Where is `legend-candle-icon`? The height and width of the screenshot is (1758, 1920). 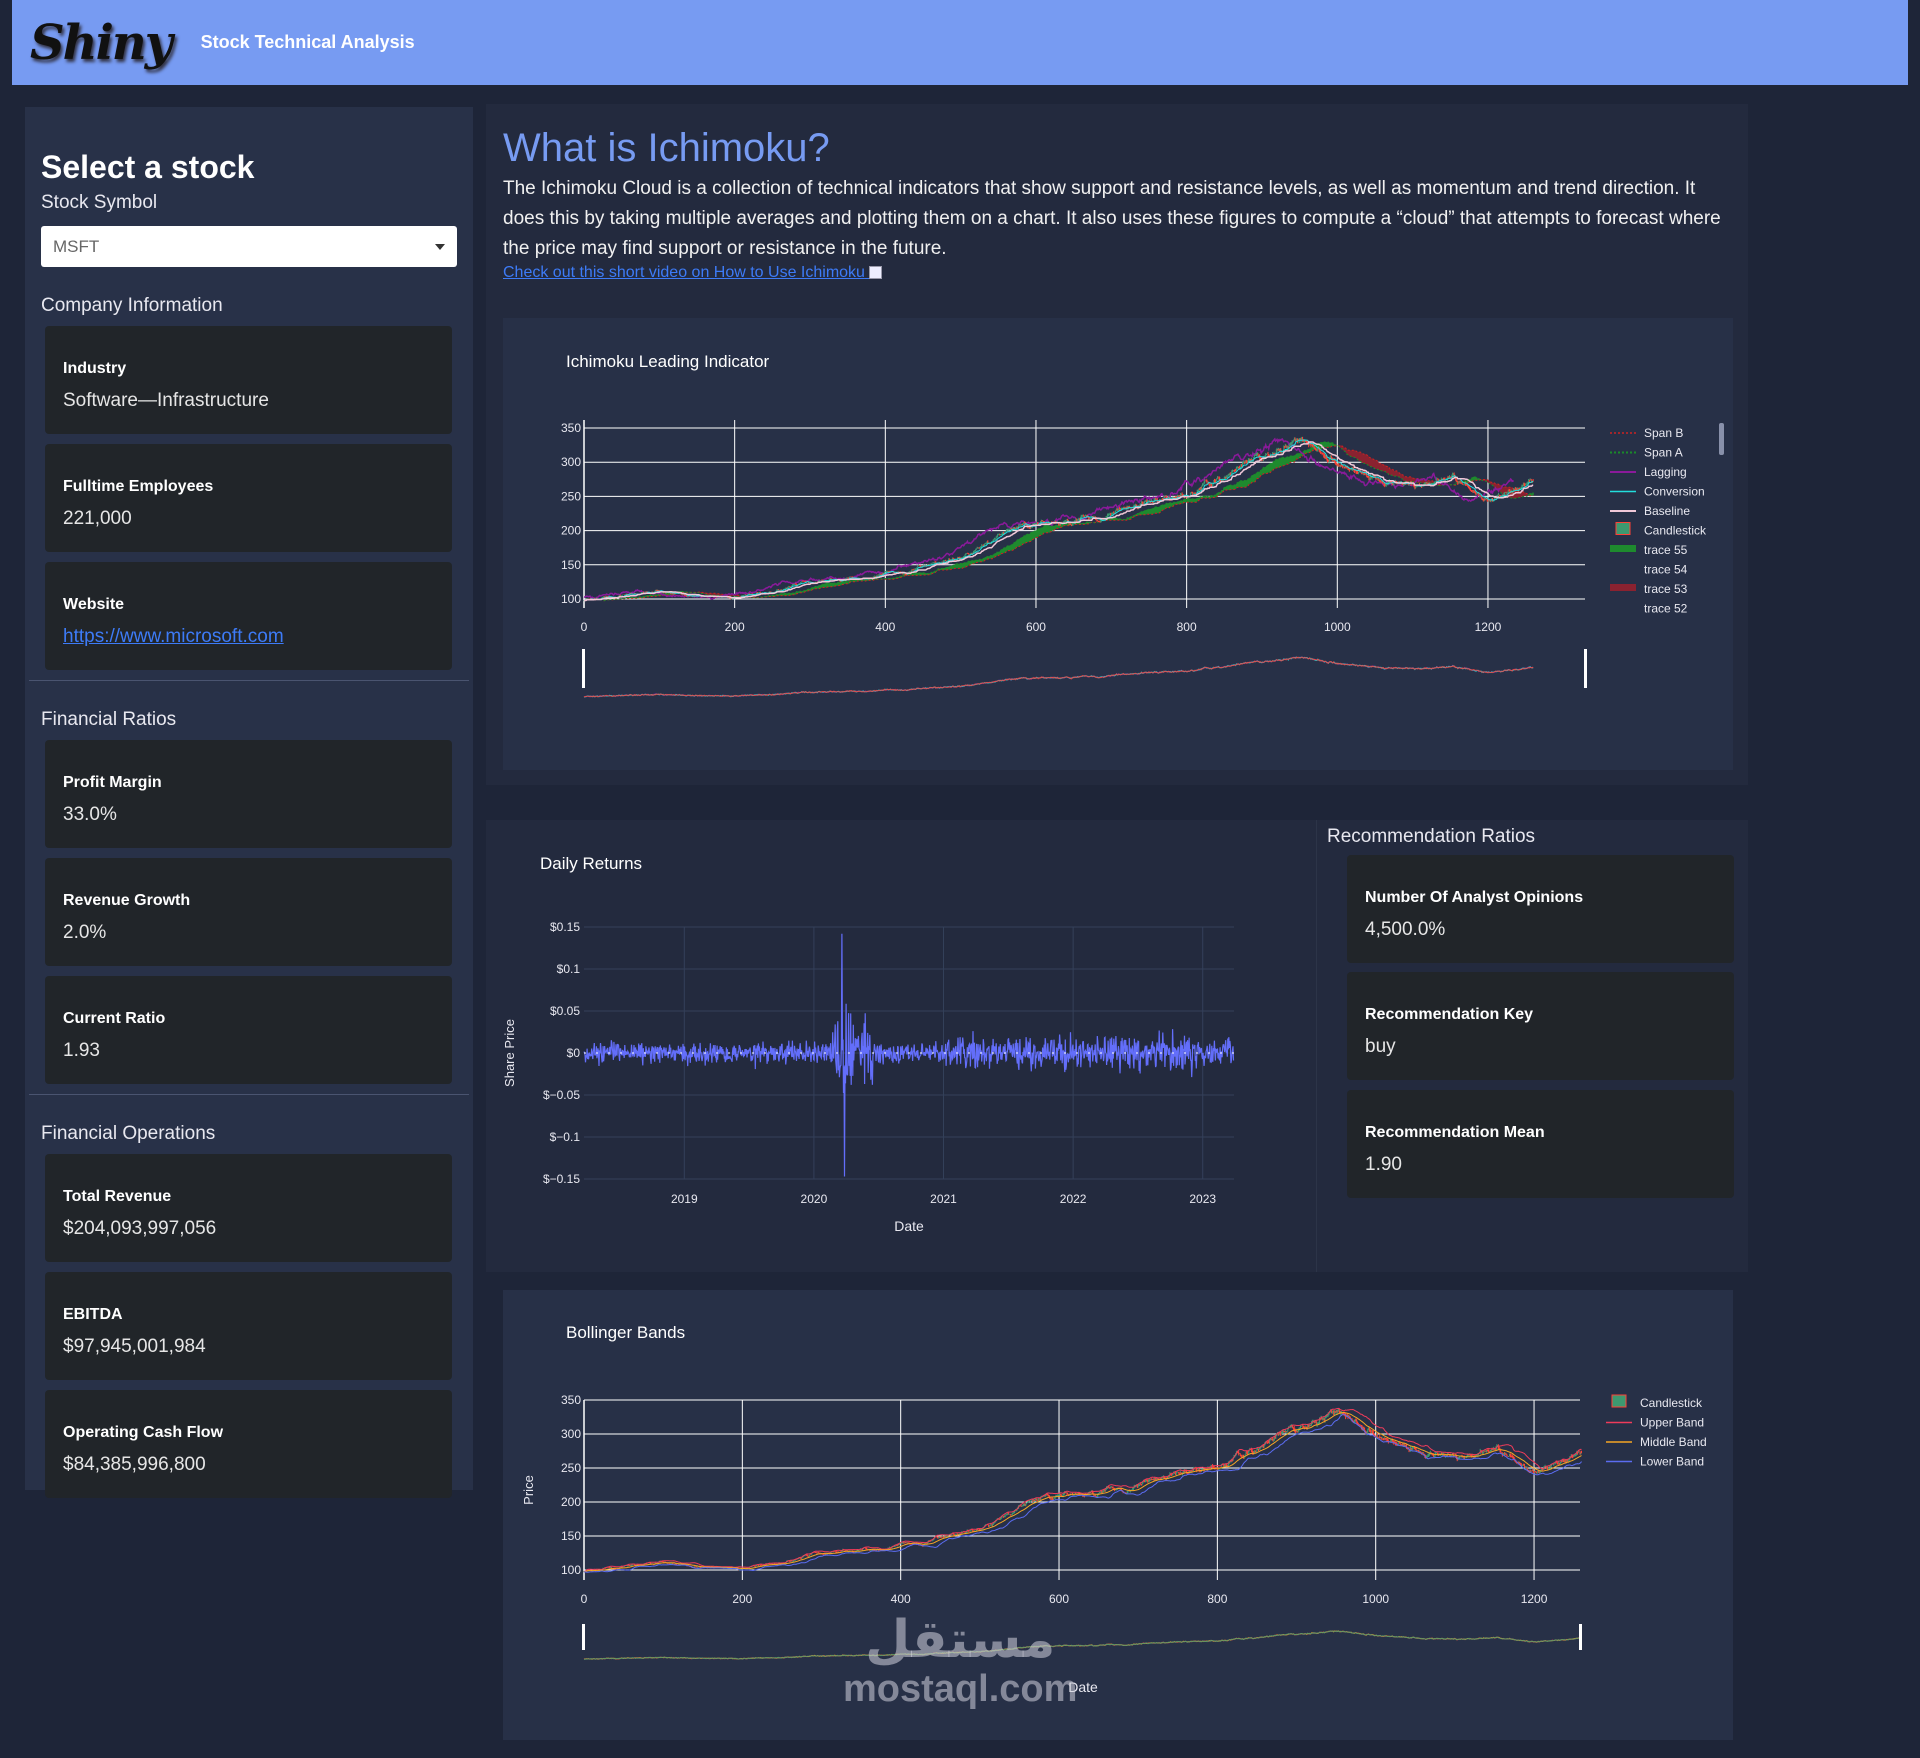 legend-candle-icon is located at coordinates (1623, 528).